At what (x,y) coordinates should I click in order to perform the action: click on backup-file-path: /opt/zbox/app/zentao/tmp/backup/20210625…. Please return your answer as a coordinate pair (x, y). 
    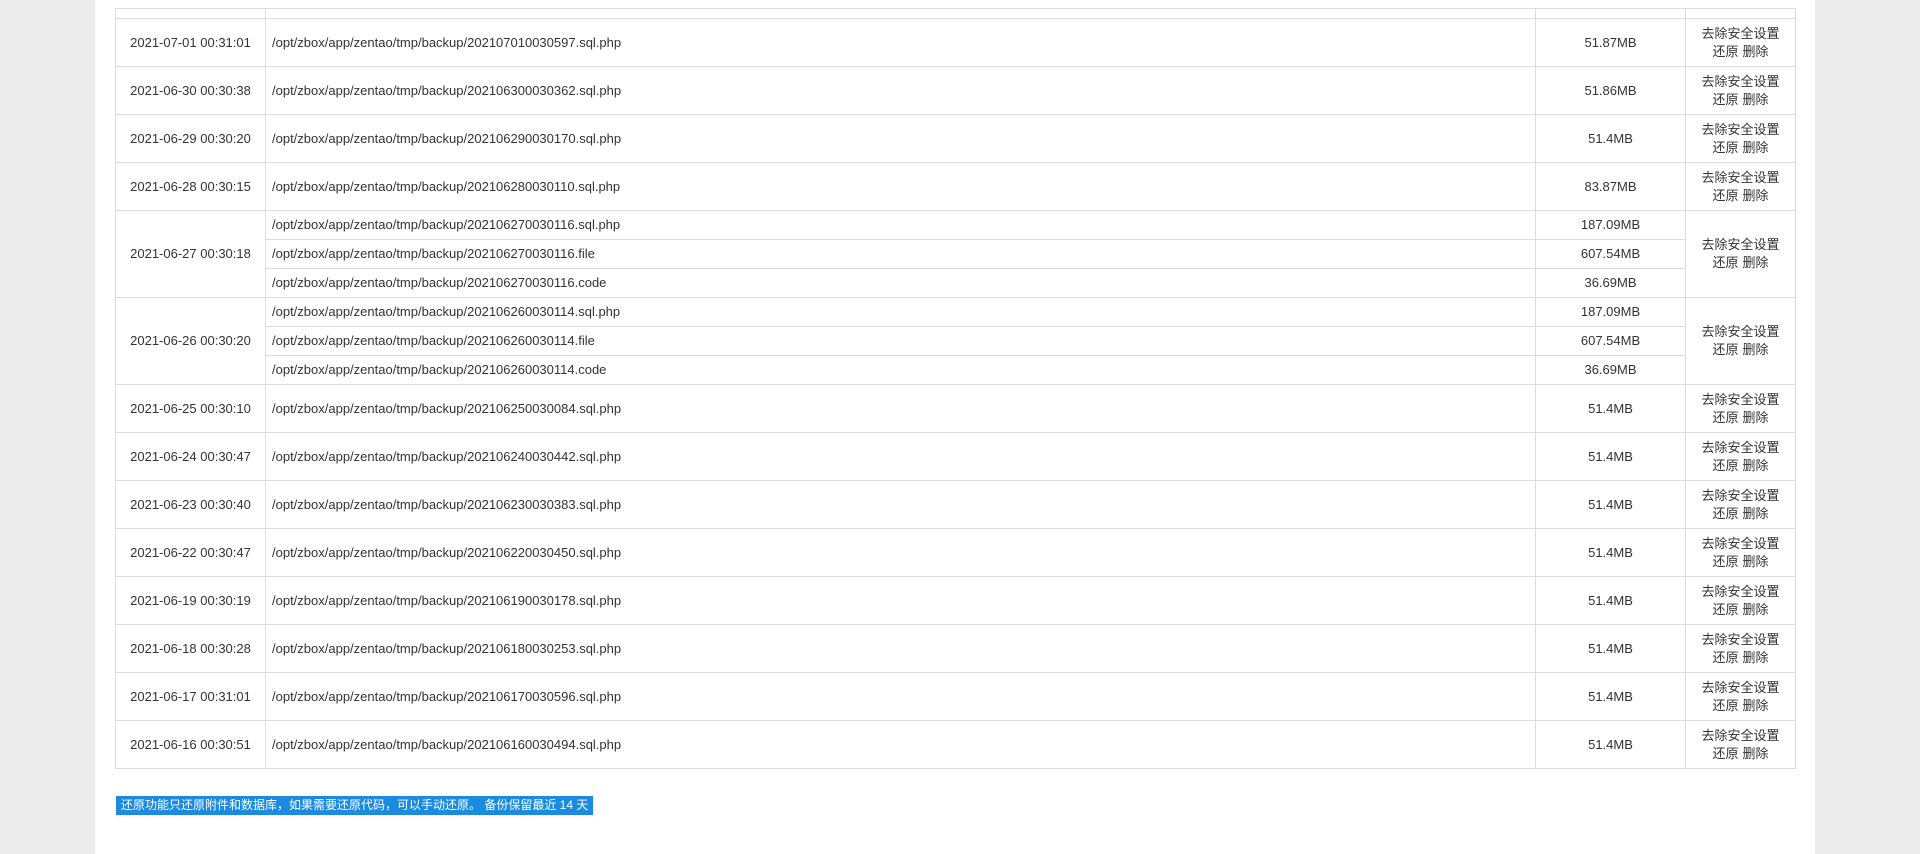
    Looking at the image, I should click on (900, 408).